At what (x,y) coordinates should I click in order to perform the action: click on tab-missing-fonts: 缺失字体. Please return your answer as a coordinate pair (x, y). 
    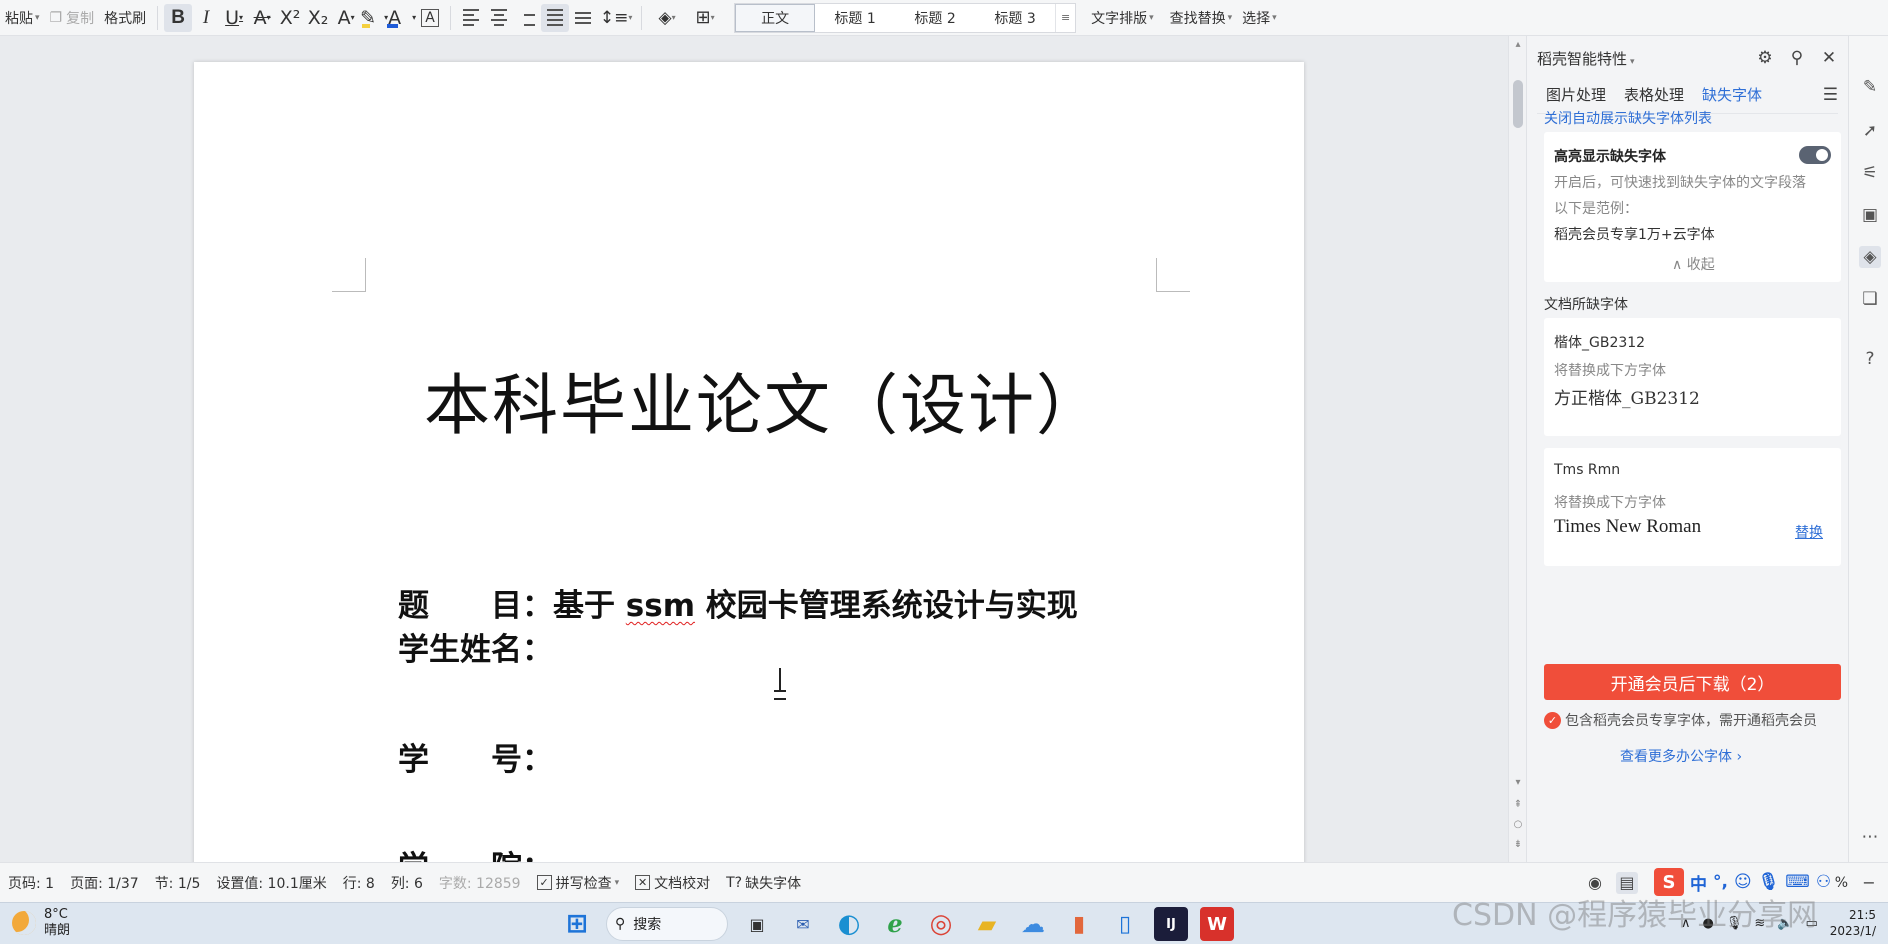
    Looking at the image, I should click on (1732, 97).